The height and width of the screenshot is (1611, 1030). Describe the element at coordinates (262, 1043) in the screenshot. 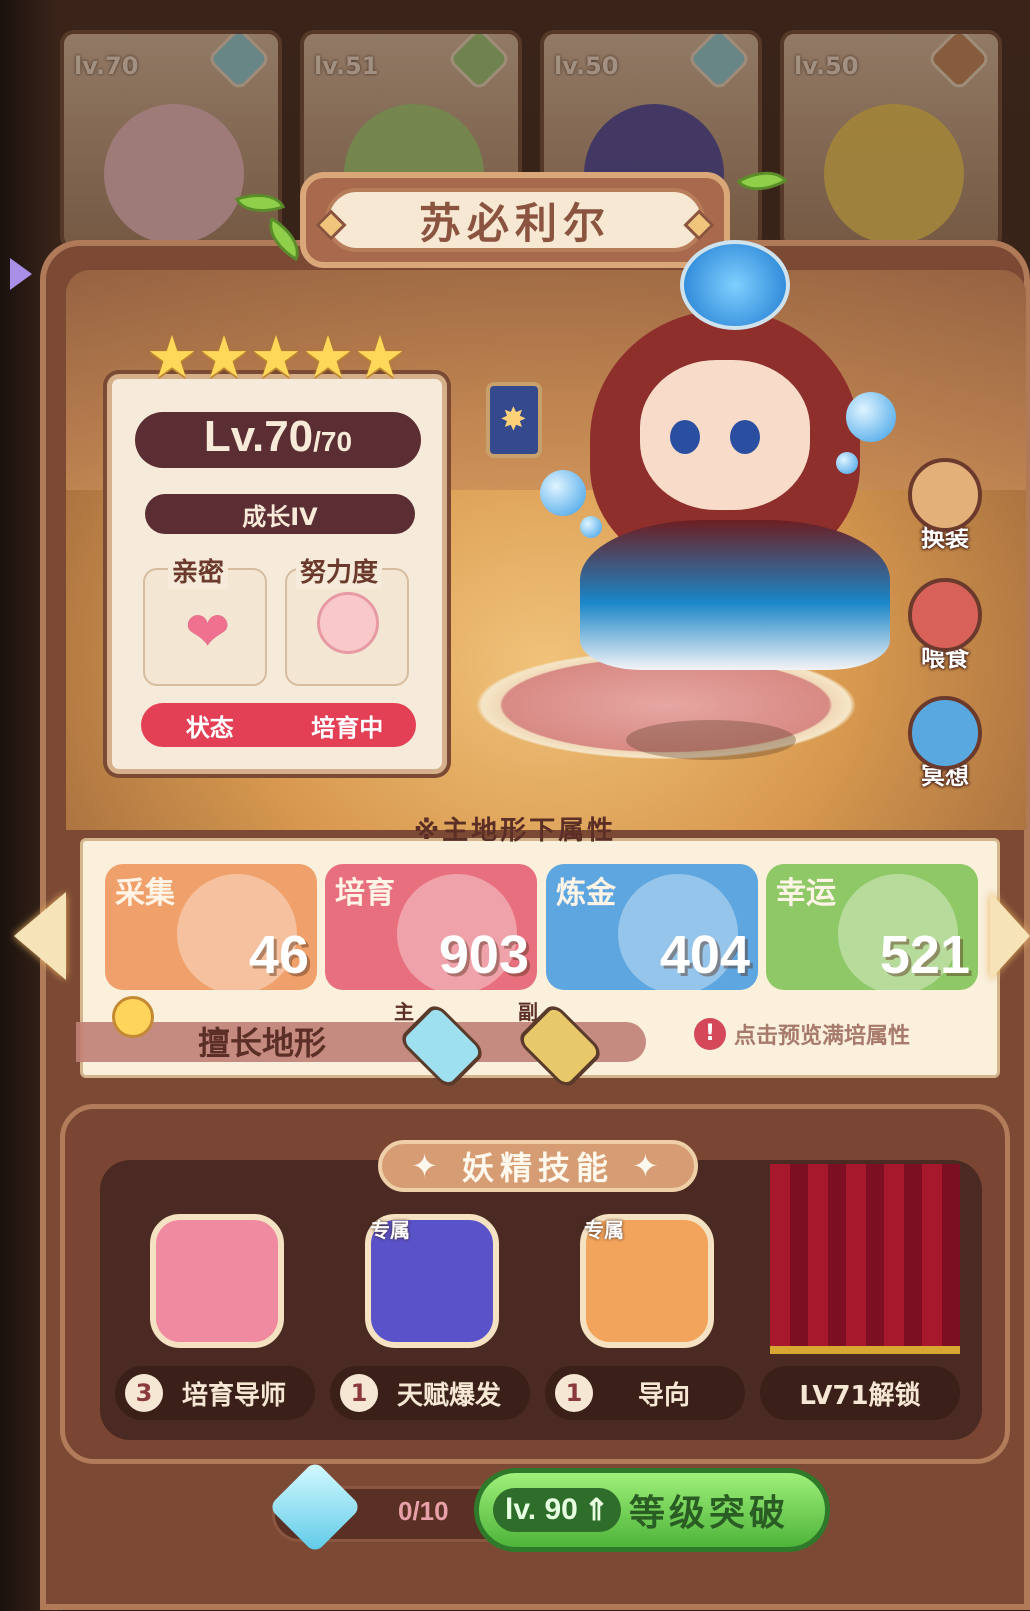

I see `terrain-label: 擅长地形` at that location.